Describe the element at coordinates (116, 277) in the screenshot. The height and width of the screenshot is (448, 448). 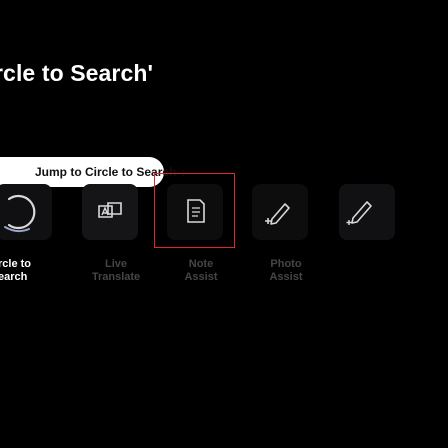
I see `label-line-2: Translate` at that location.